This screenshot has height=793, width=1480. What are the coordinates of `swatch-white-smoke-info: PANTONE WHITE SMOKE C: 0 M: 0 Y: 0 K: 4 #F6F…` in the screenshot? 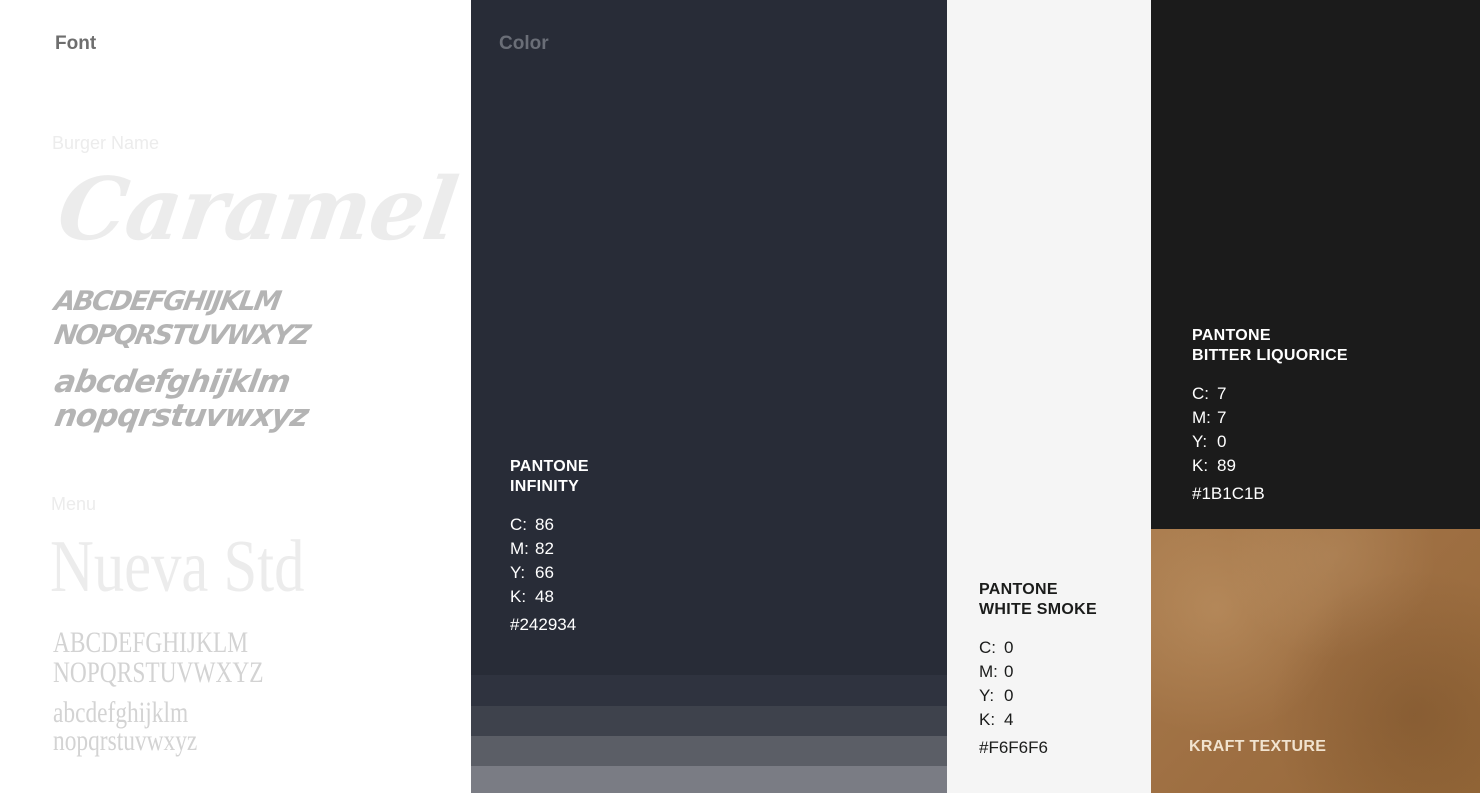 It's located at (1038, 669).